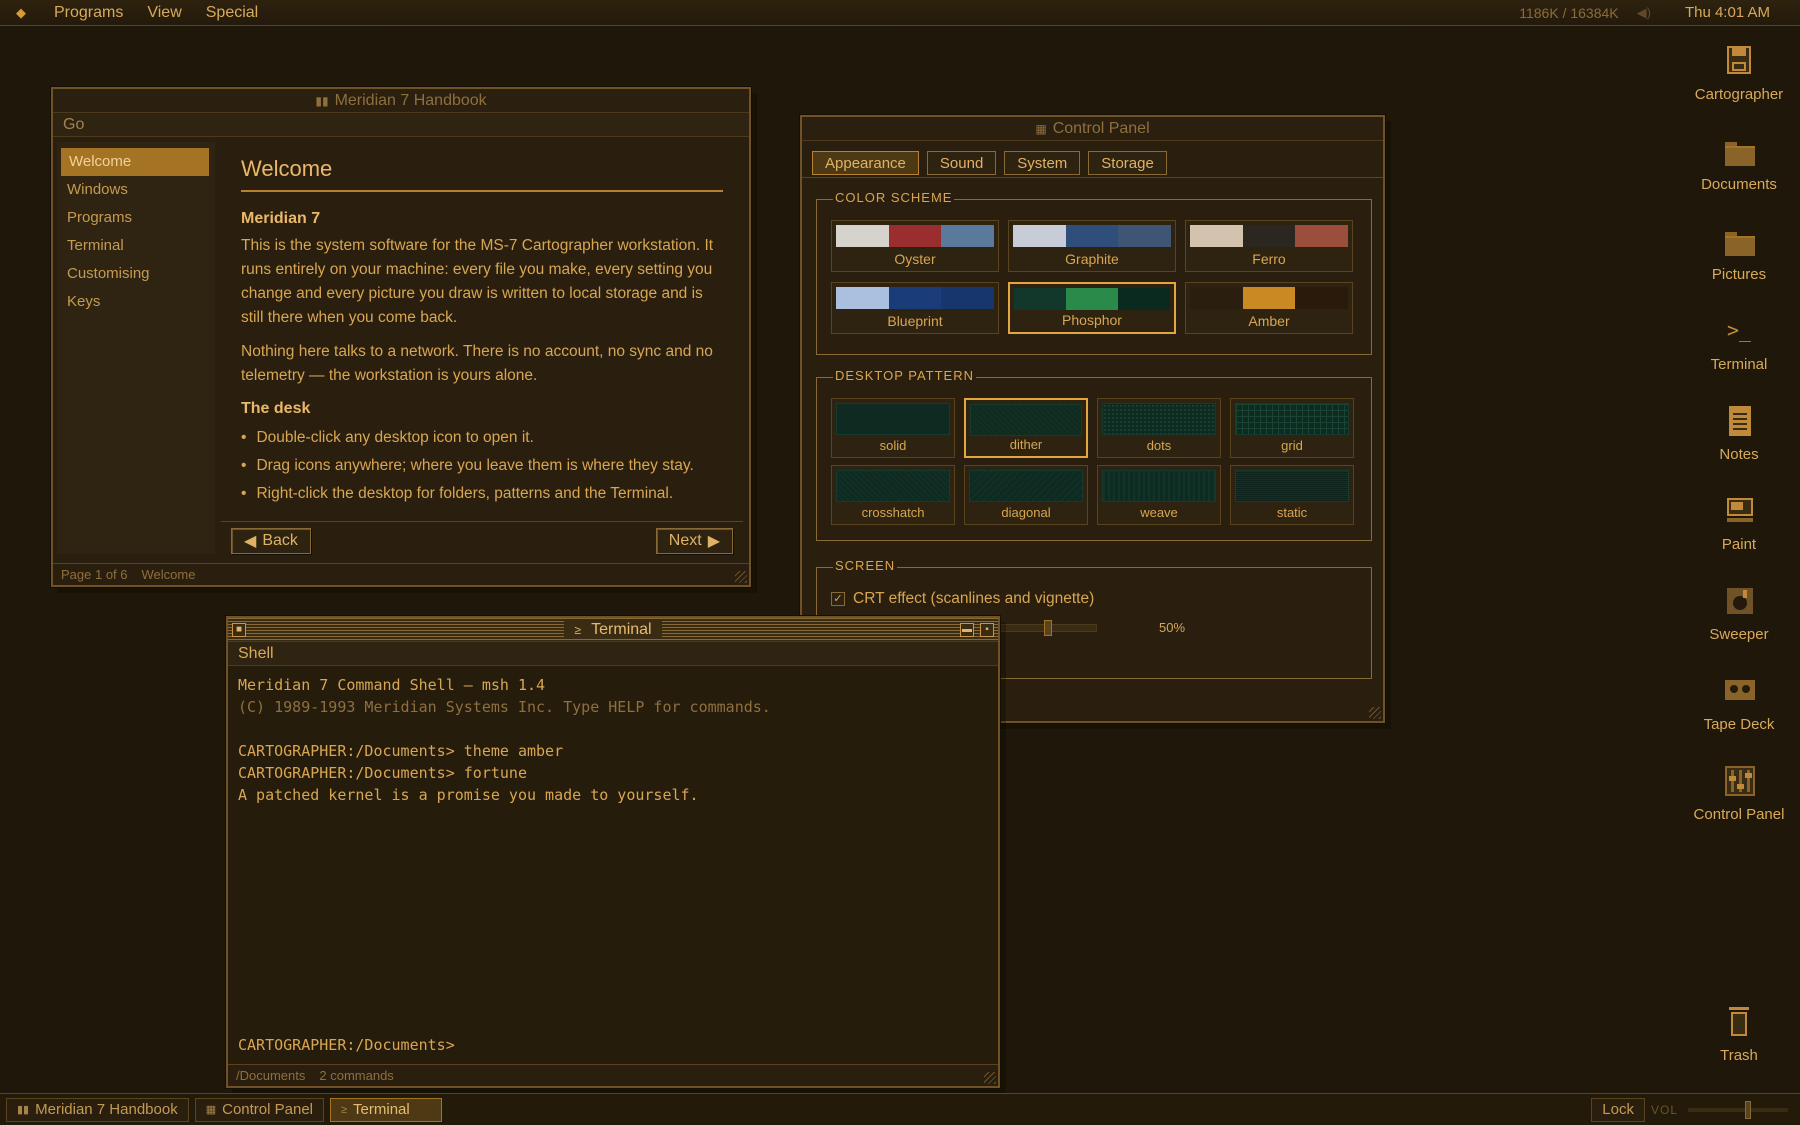  Describe the element at coordinates (259, 1109) in the screenshot. I see `task-control-panel: ▦ Control Panel` at that location.